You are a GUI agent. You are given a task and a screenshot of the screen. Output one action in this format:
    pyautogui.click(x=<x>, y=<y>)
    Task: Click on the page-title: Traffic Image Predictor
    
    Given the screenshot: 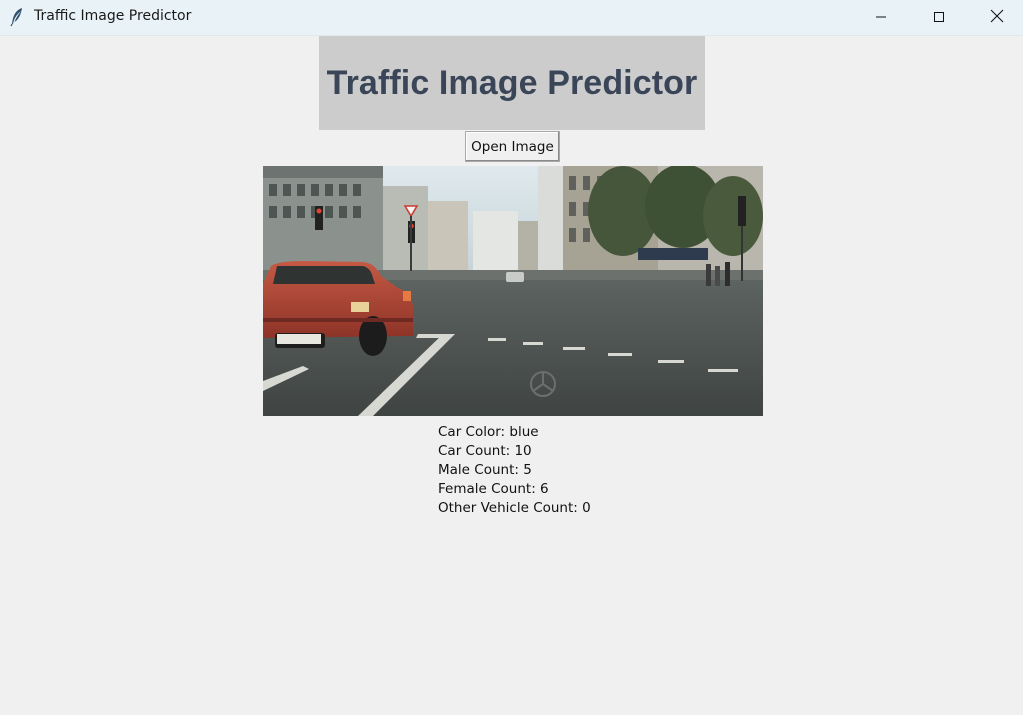 What is the action you would take?
    pyautogui.click(x=512, y=82)
    